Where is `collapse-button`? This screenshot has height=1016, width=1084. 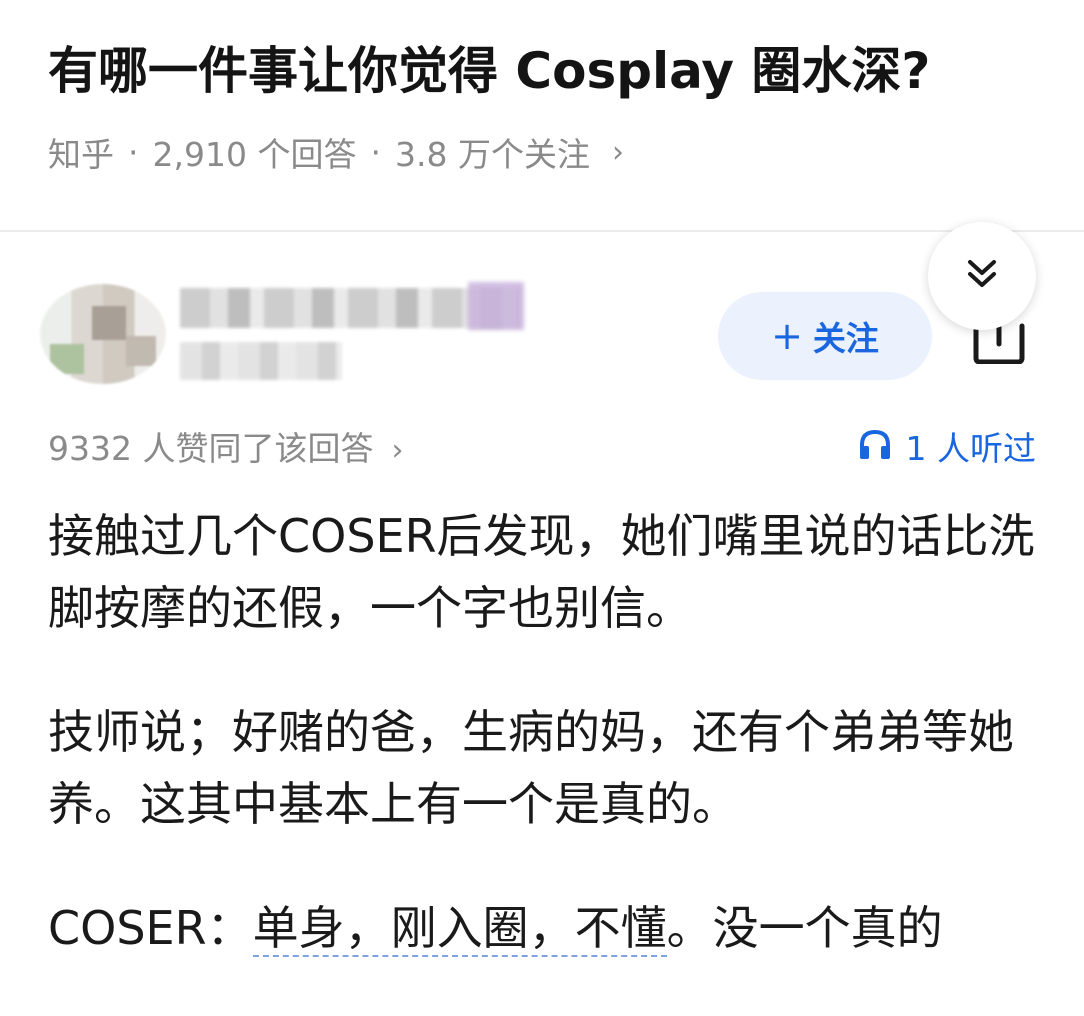 collapse-button is located at coordinates (982, 276).